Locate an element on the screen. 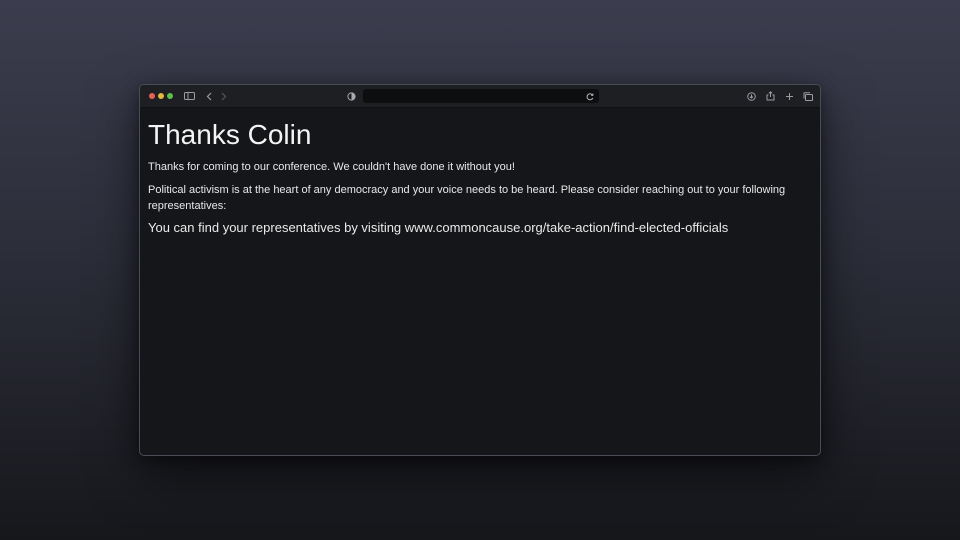  plus-icon is located at coordinates (789, 96).